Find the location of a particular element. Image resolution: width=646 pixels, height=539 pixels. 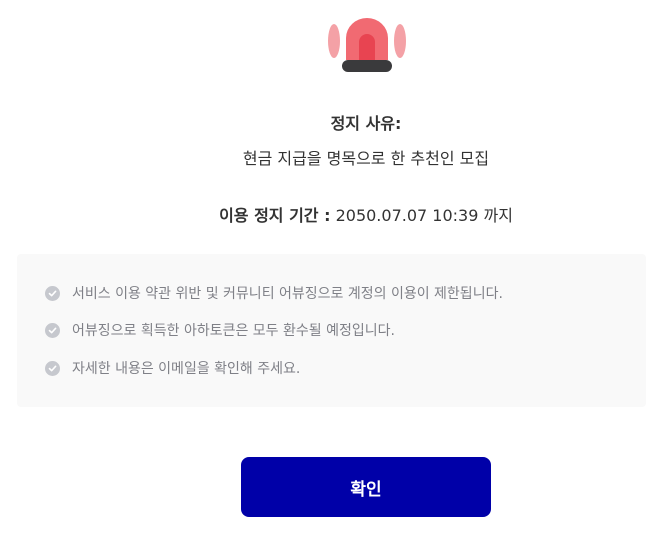

notice-item: 서비스 이용 약관 위반 및 커뮤니티 어뷰징으로 계정의 이용이 제한됩니다. is located at coordinates (274, 293).